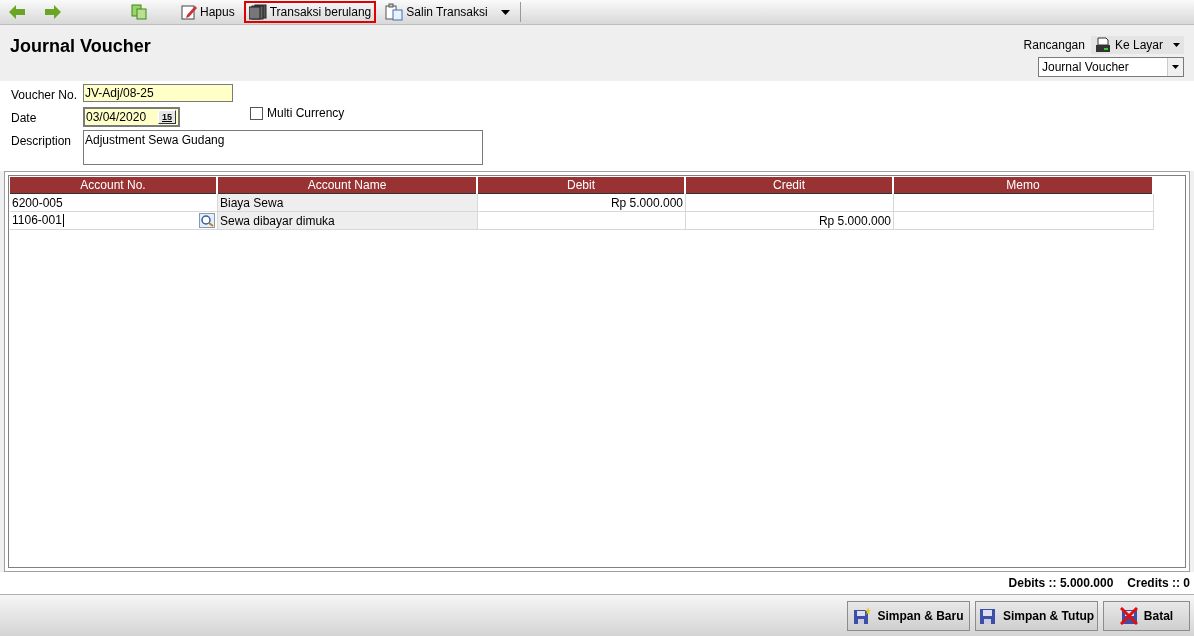 This screenshot has height=636, width=1194. I want to click on date-field: 03/04/2020 15, so click(131, 117).